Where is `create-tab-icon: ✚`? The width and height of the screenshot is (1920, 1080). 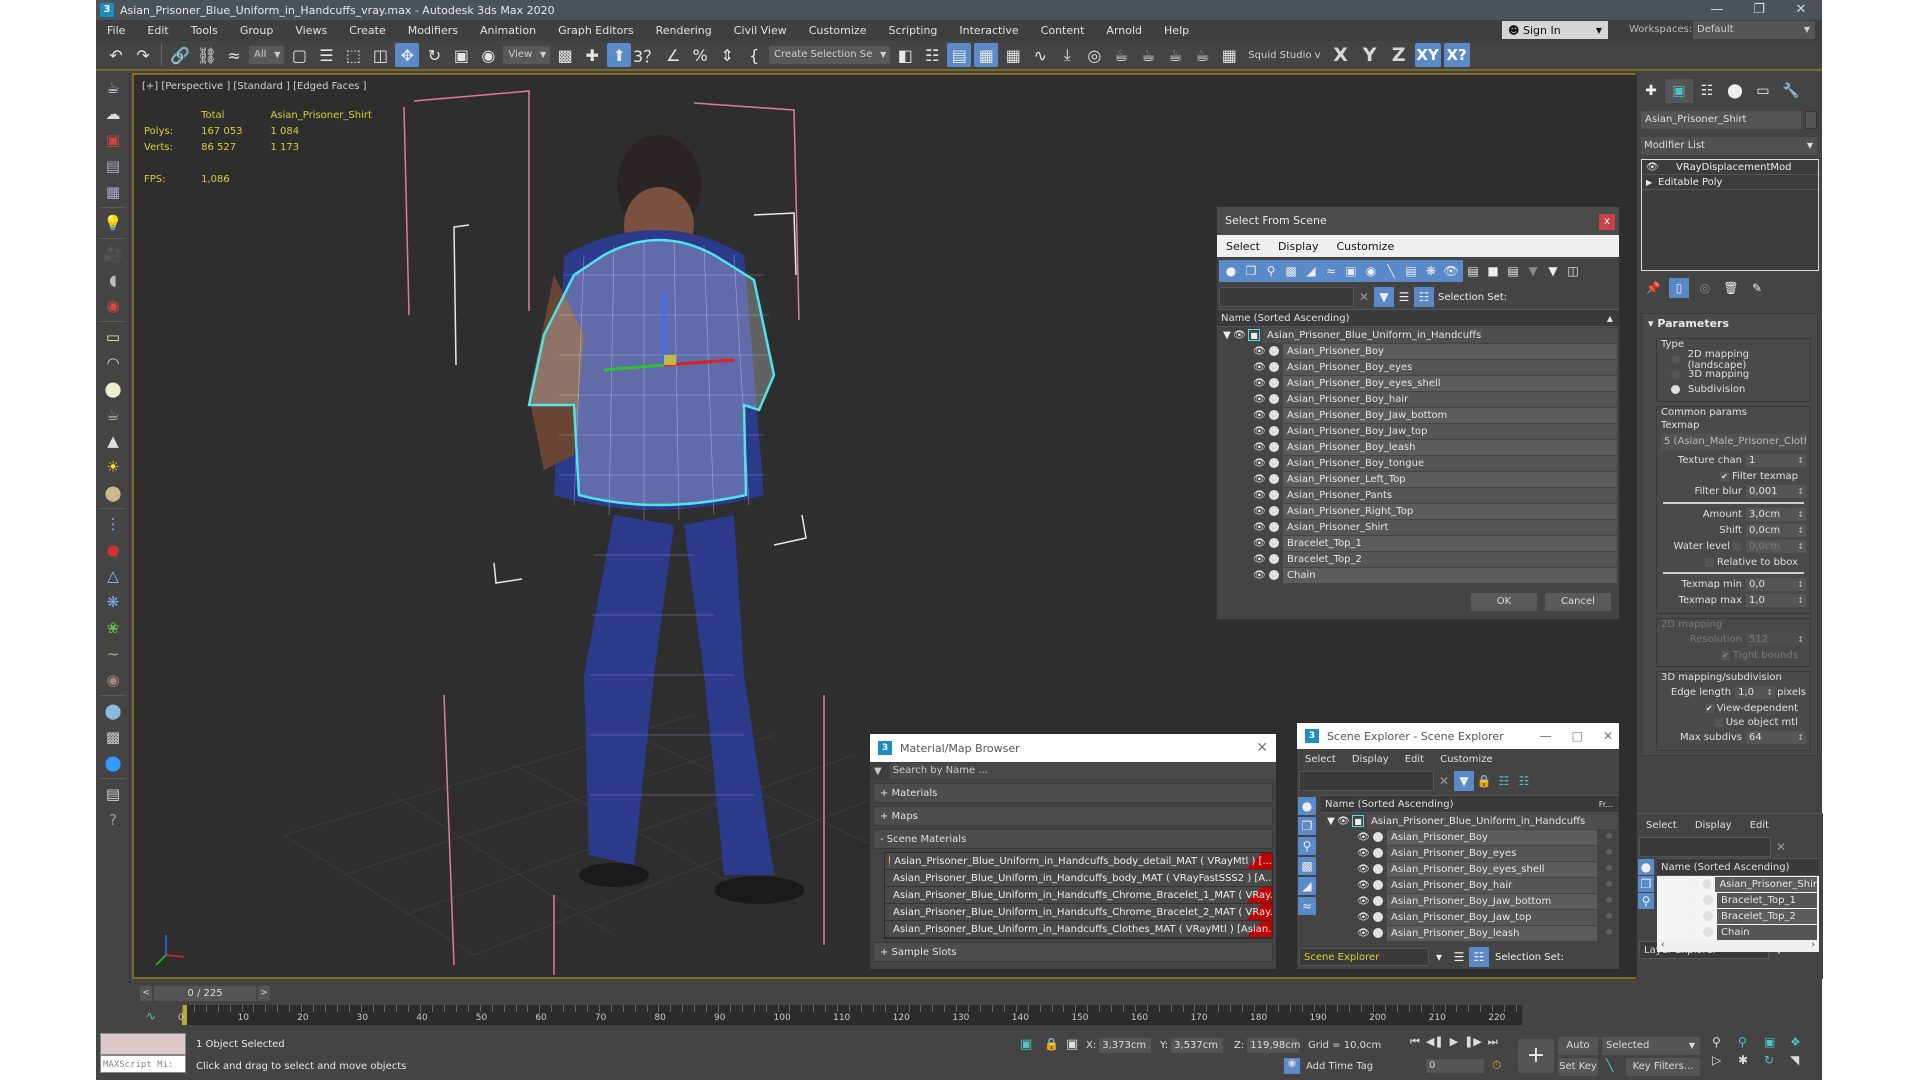
create-tab-icon: ✚ is located at coordinates (1651, 91).